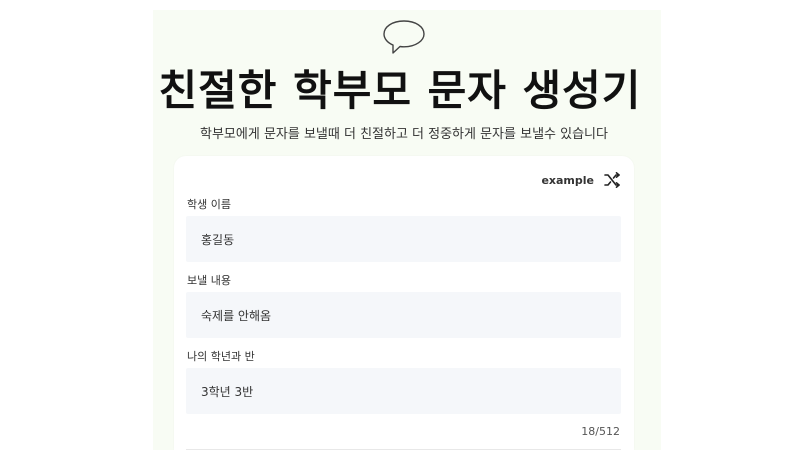 This screenshot has width=800, height=450. Describe the element at coordinates (567, 180) in the screenshot. I see `example-label: example` at that location.